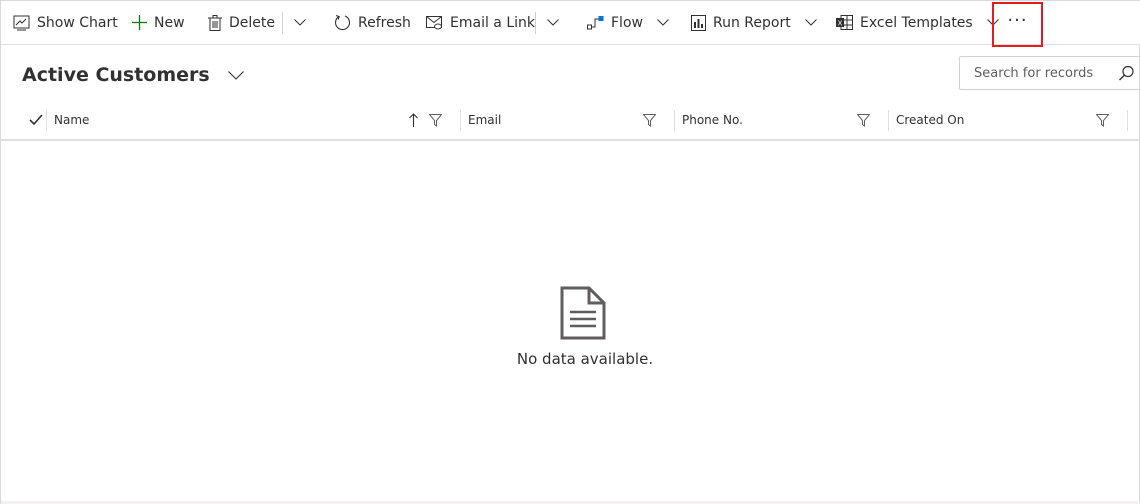 This screenshot has height=504, width=1140. Describe the element at coordinates (698, 22) in the screenshot. I see `report-icon` at that location.